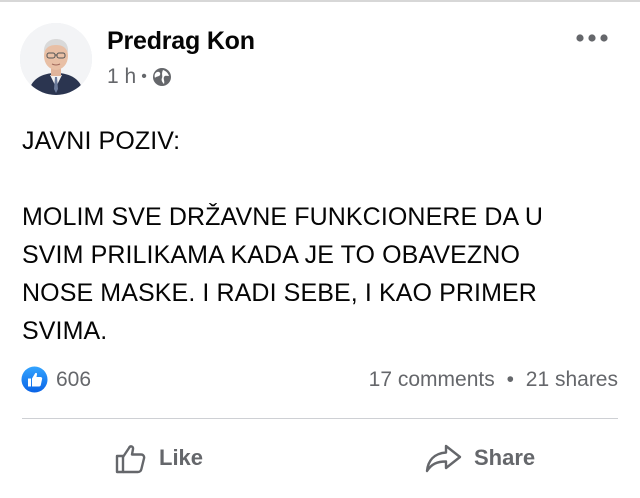 The width and height of the screenshot is (640, 498). What do you see at coordinates (34, 379) in the screenshot?
I see `like-reaction-icon` at bounding box center [34, 379].